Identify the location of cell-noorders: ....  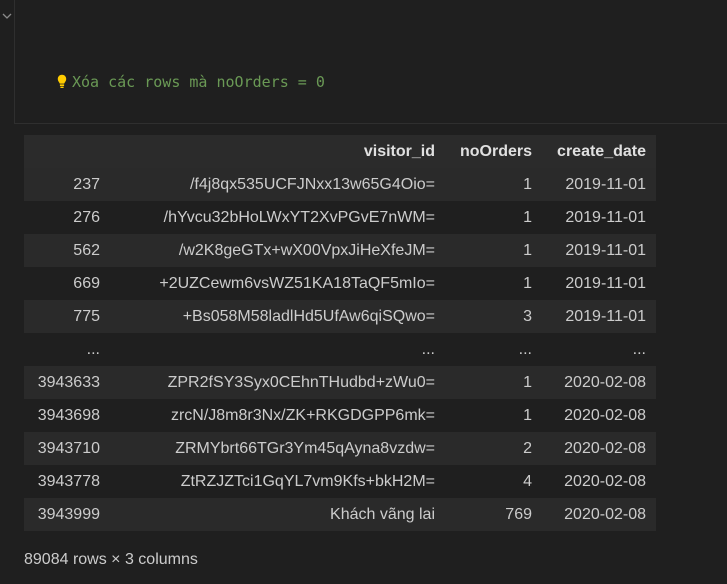
(493, 349).